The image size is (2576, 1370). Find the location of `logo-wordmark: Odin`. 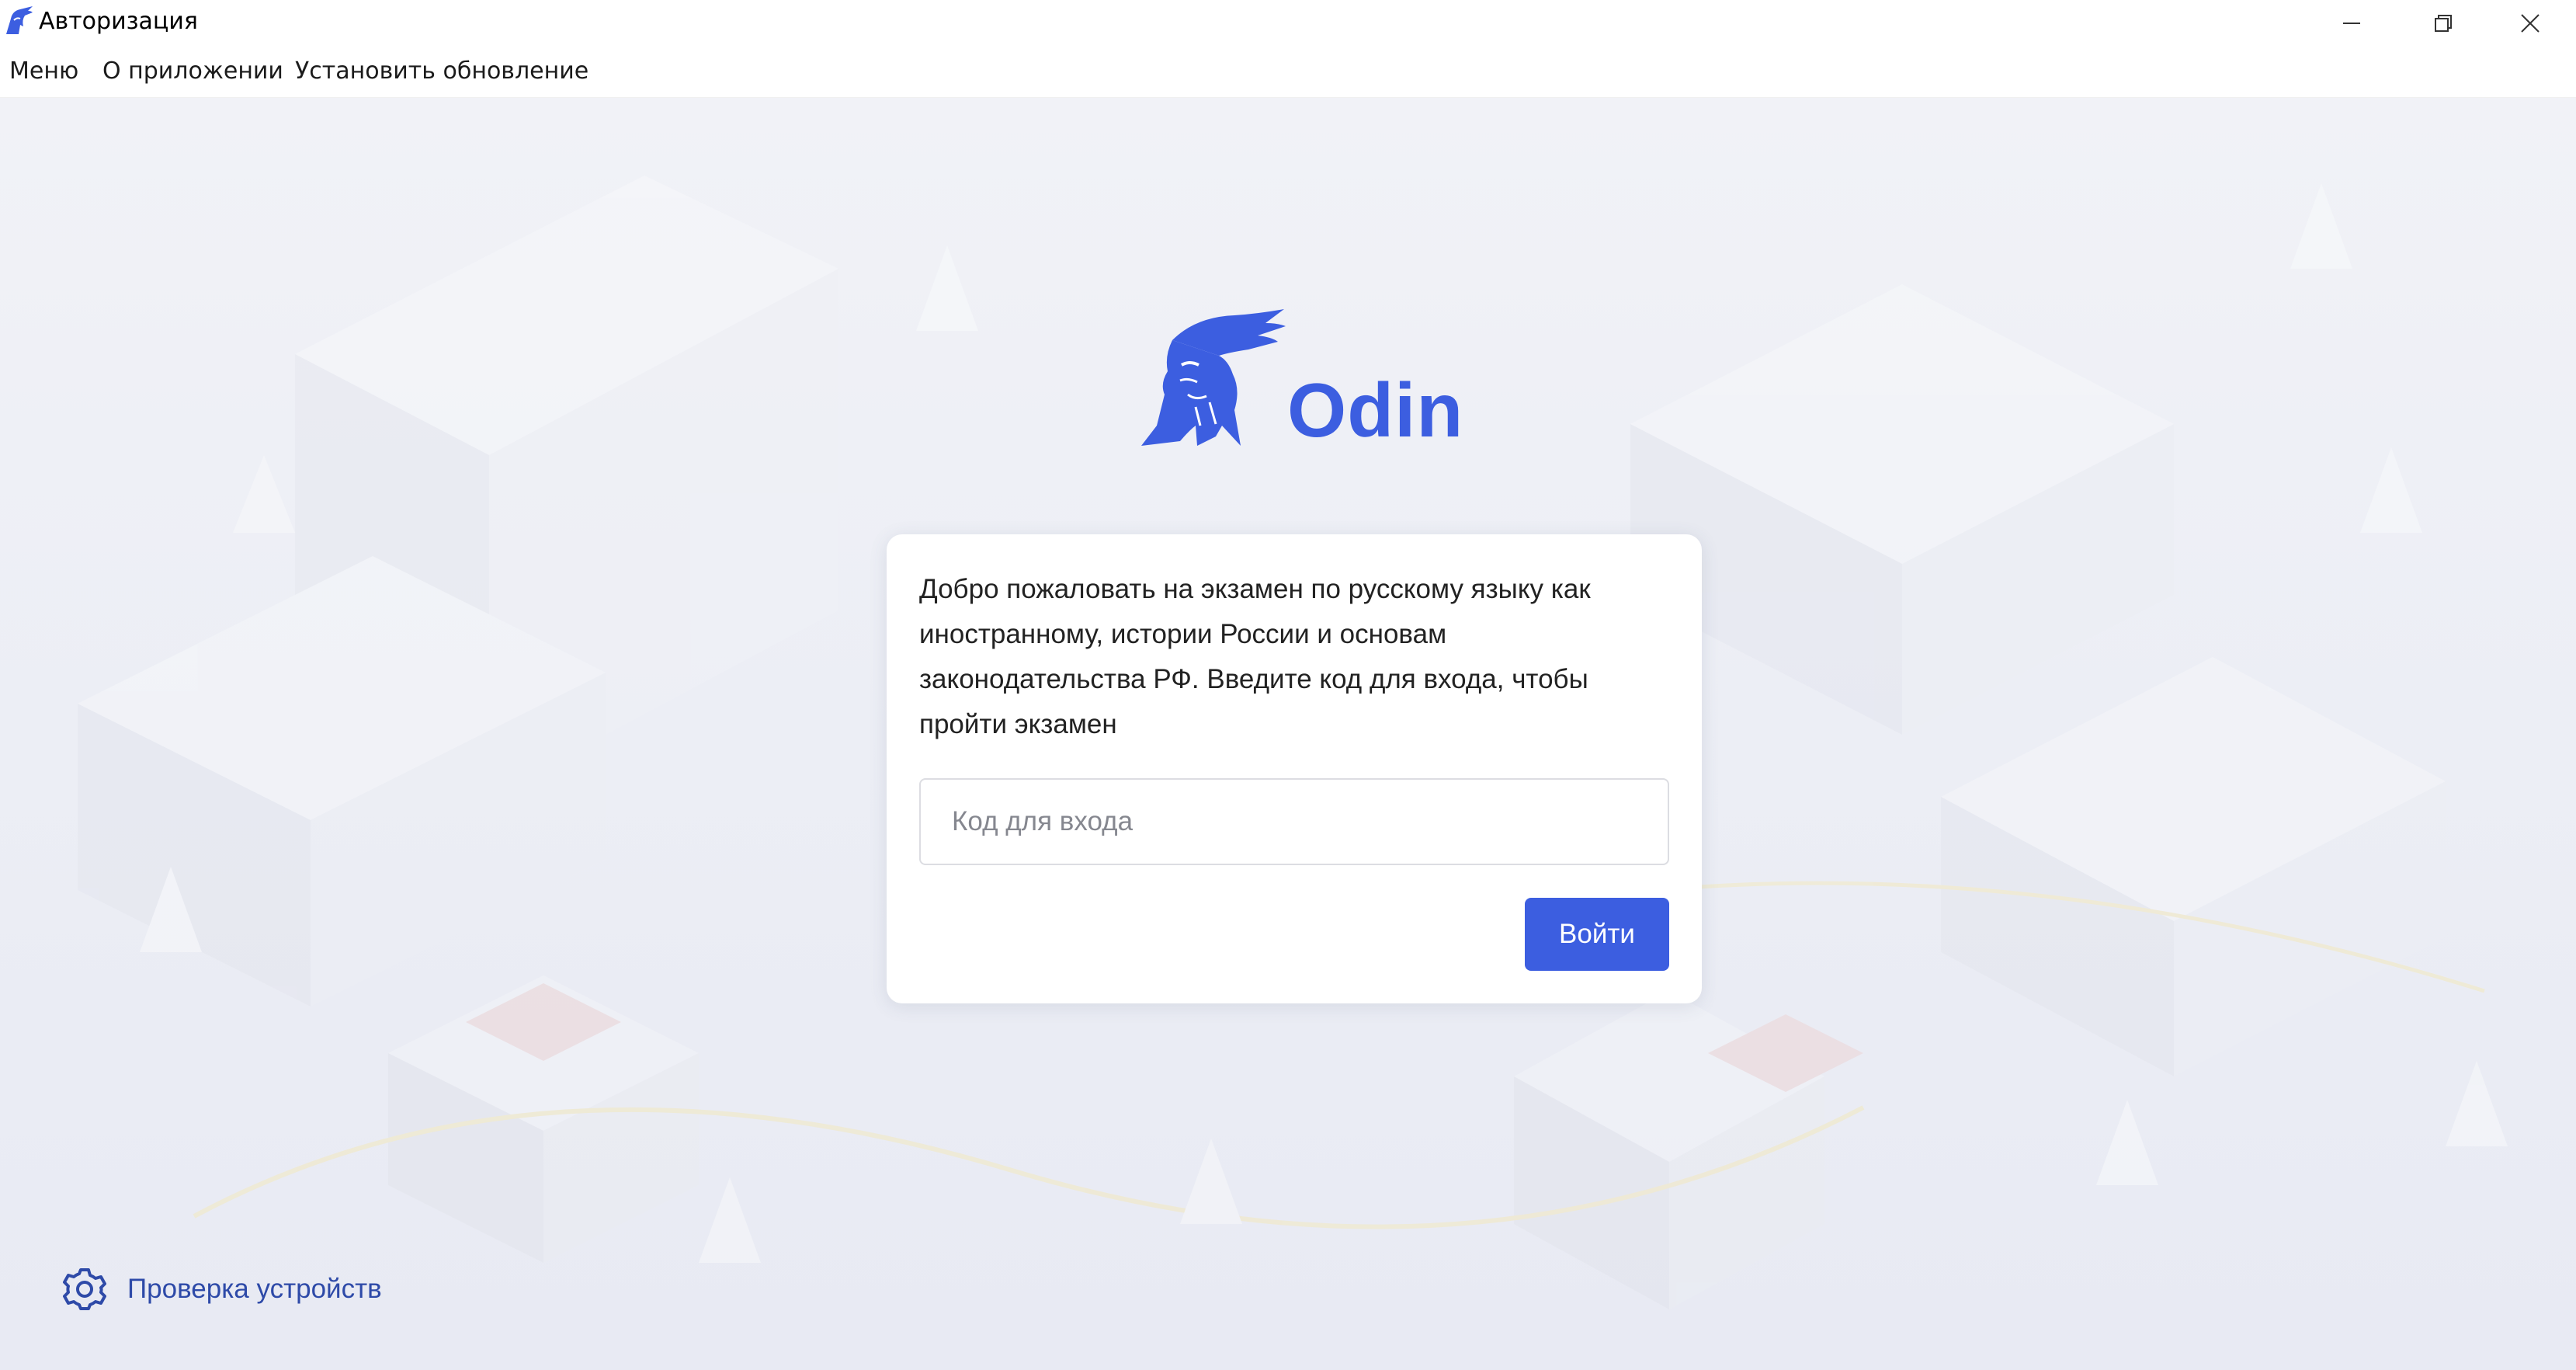

logo-wordmark: Odin is located at coordinates (1375, 410).